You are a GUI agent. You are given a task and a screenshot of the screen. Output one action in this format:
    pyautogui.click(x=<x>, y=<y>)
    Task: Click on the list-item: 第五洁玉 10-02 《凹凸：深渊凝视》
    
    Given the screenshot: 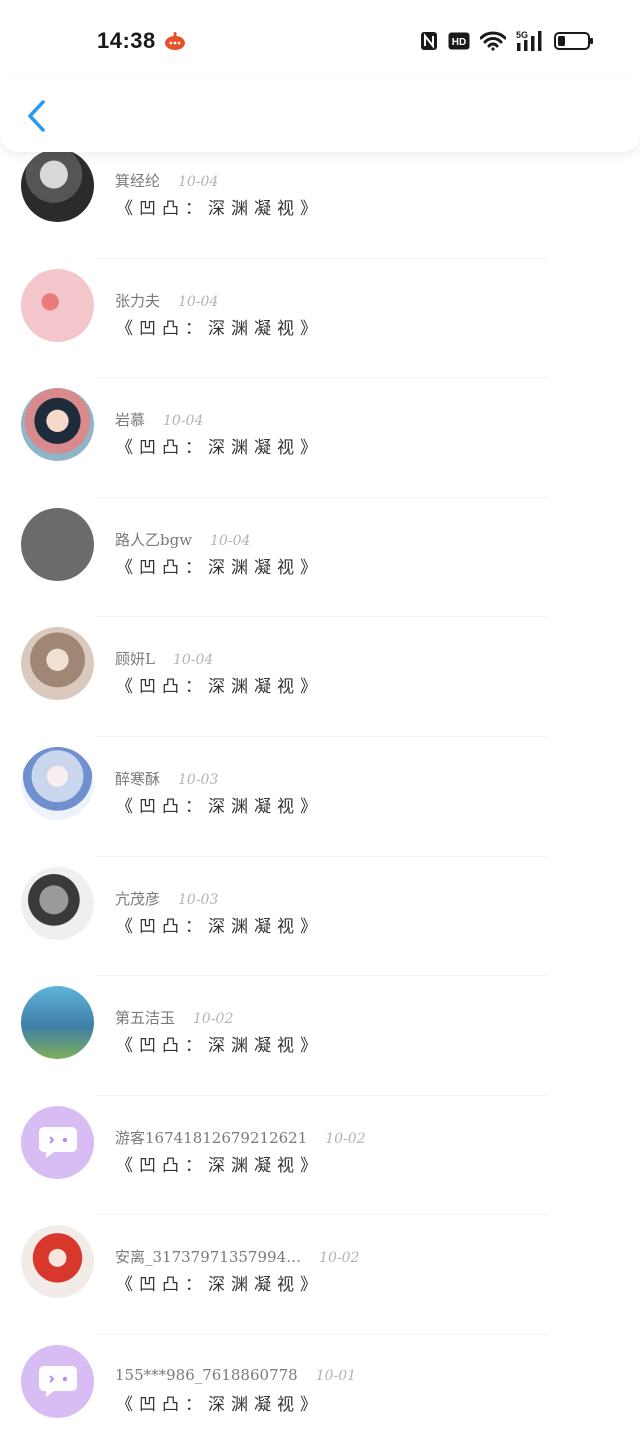 What is the action you would take?
    pyautogui.click(x=320, y=1036)
    